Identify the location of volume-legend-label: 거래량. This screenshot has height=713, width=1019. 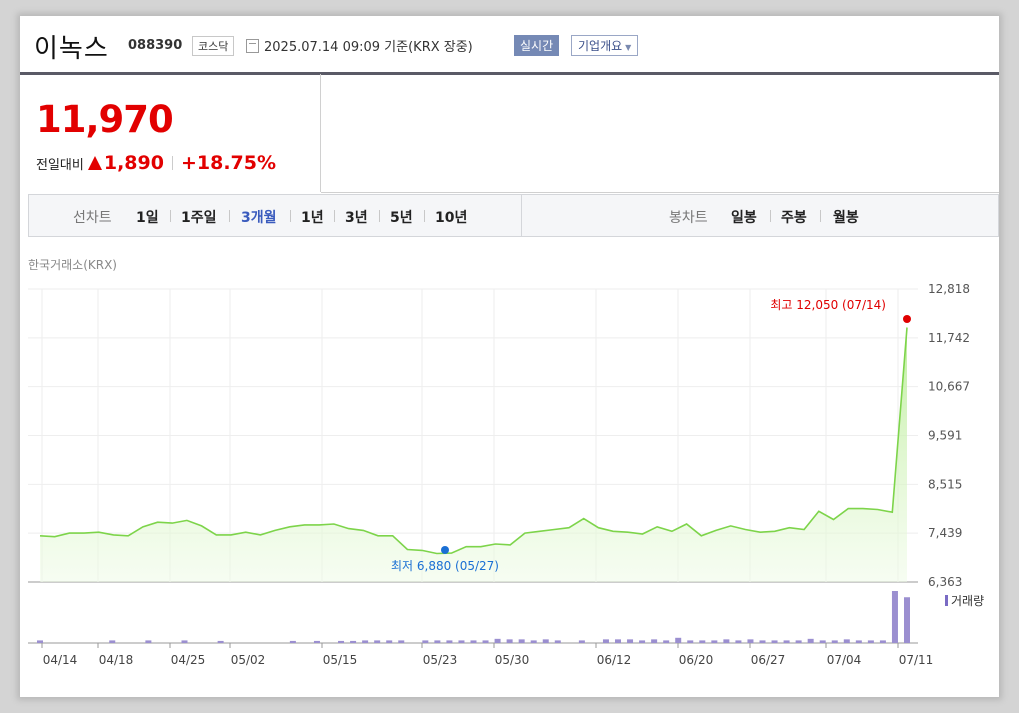
(967, 601).